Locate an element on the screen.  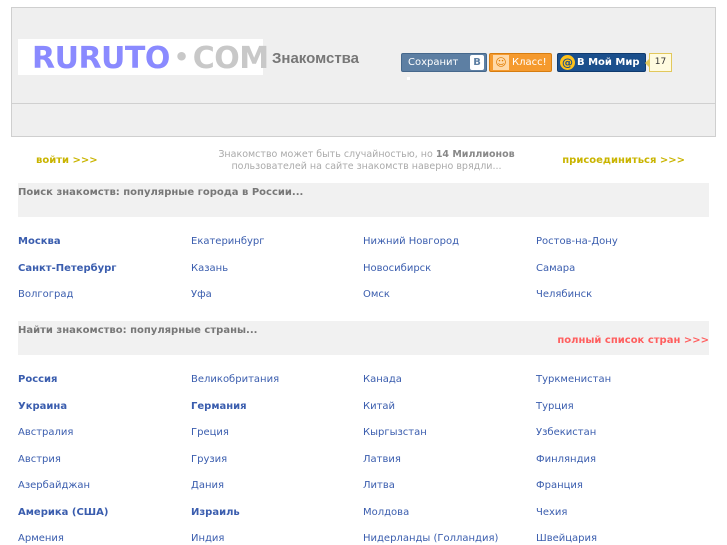
country-link: Индия is located at coordinates (207, 538).